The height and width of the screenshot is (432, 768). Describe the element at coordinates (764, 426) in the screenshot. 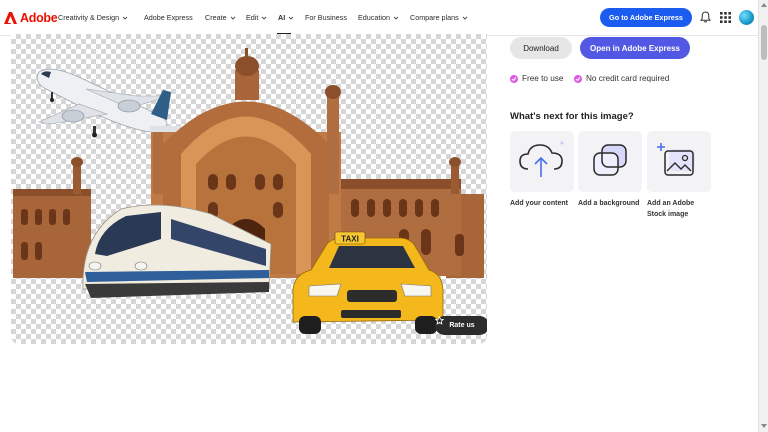

I see `scroll-down-arrow-icon` at that location.